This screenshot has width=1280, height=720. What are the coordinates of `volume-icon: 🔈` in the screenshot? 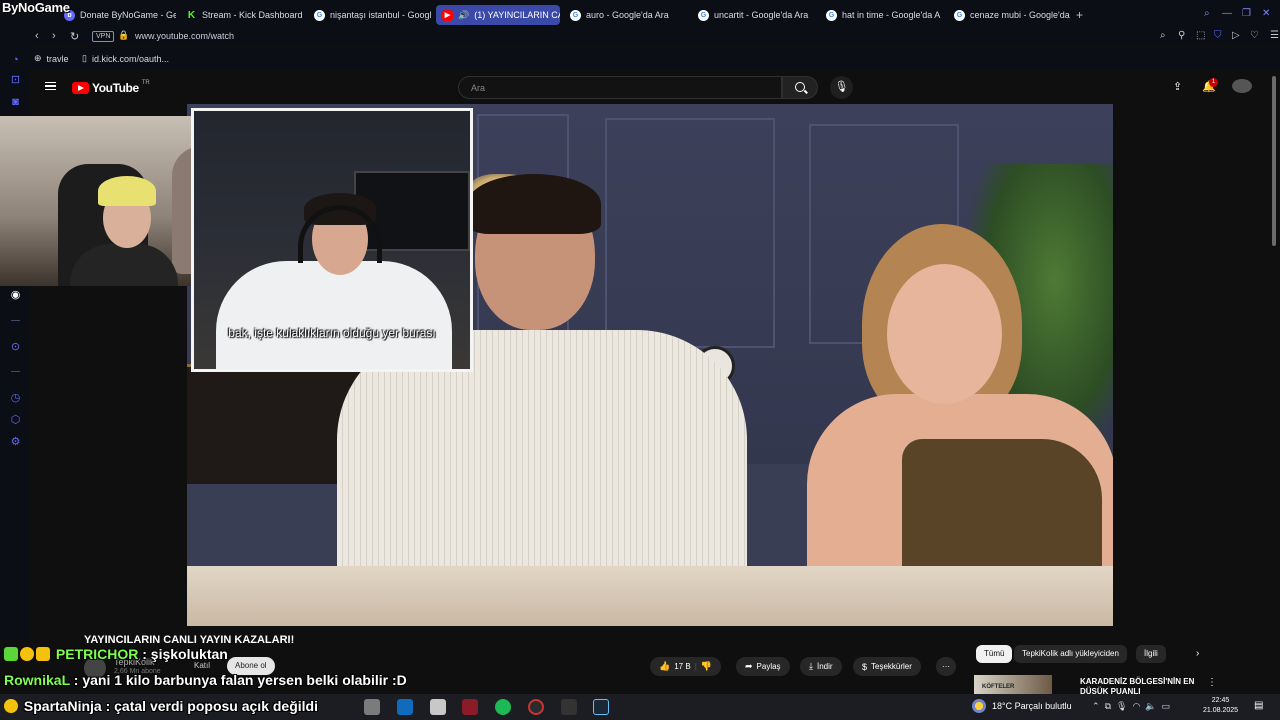 It's located at (1150, 706).